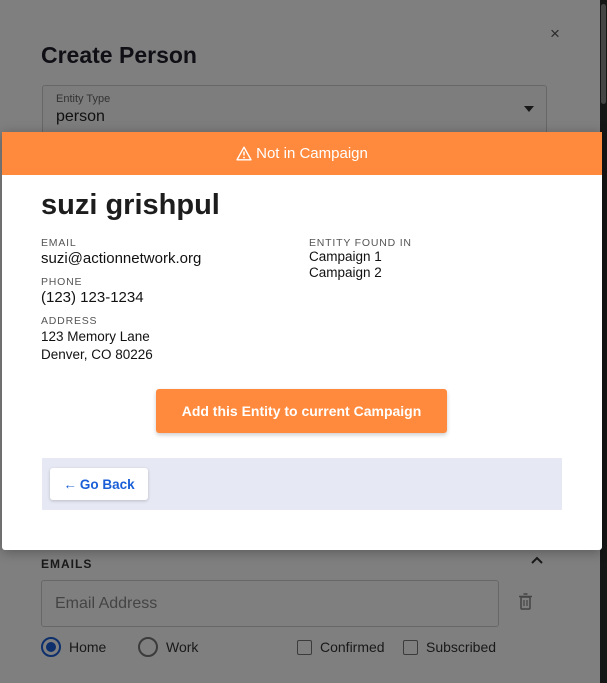 The width and height of the screenshot is (607, 683). I want to click on address-line-2: Denver, CO 80226, so click(97, 354).